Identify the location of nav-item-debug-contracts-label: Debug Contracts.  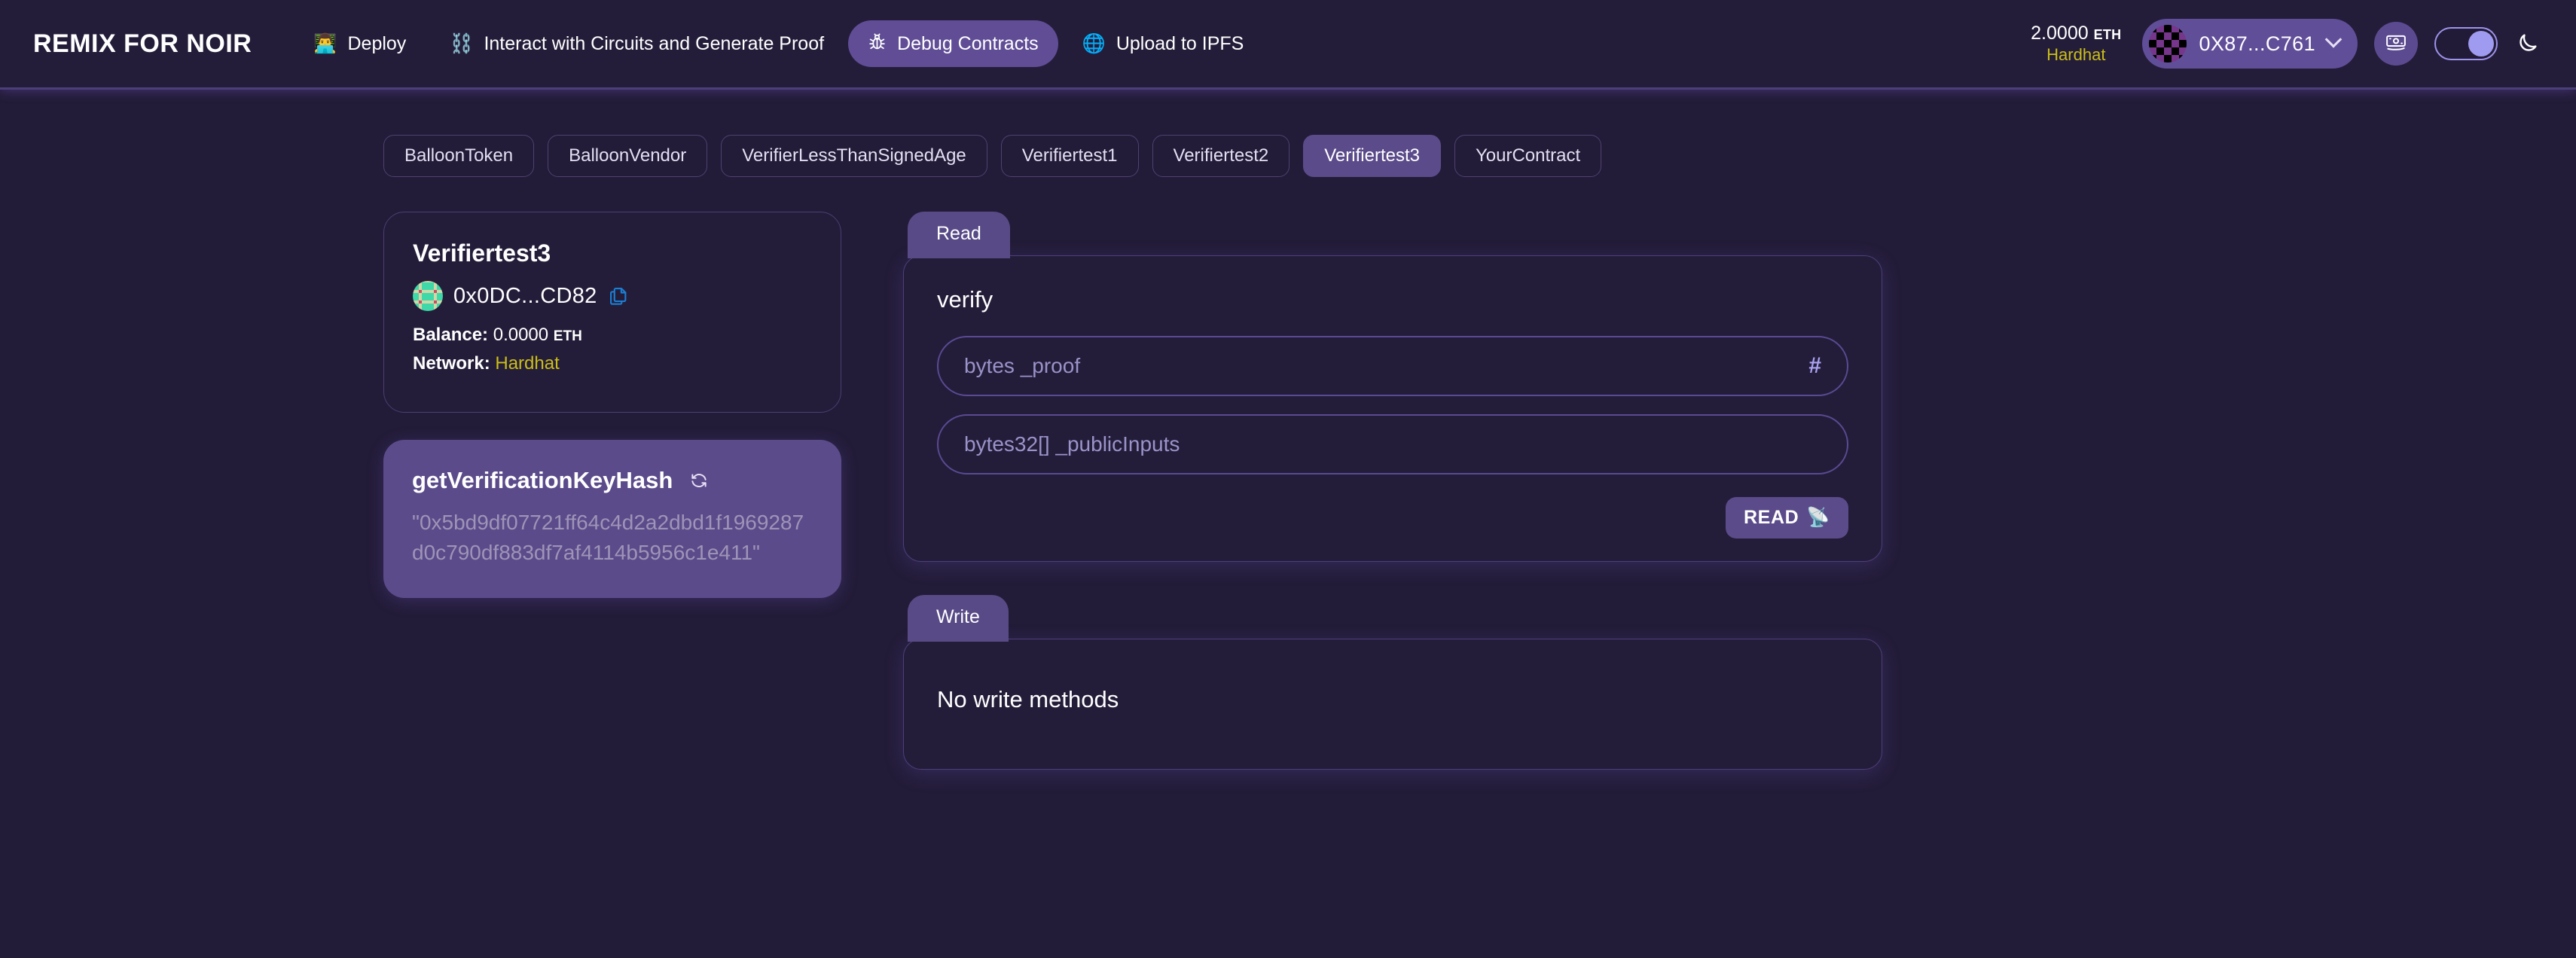
(968, 43).